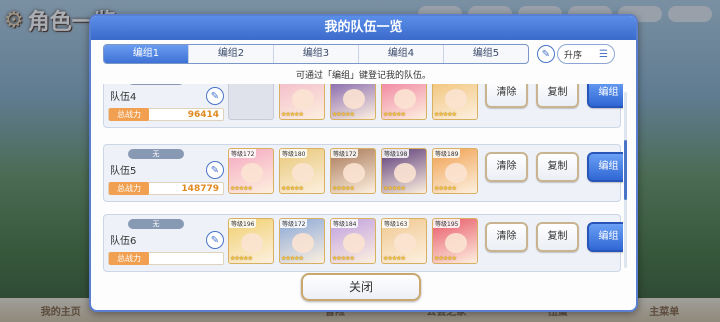 Image resolution: width=720 pixels, height=322 pixels. What do you see at coordinates (166, 114) in the screenshot?
I see `team-power: 总战力 96414` at bounding box center [166, 114].